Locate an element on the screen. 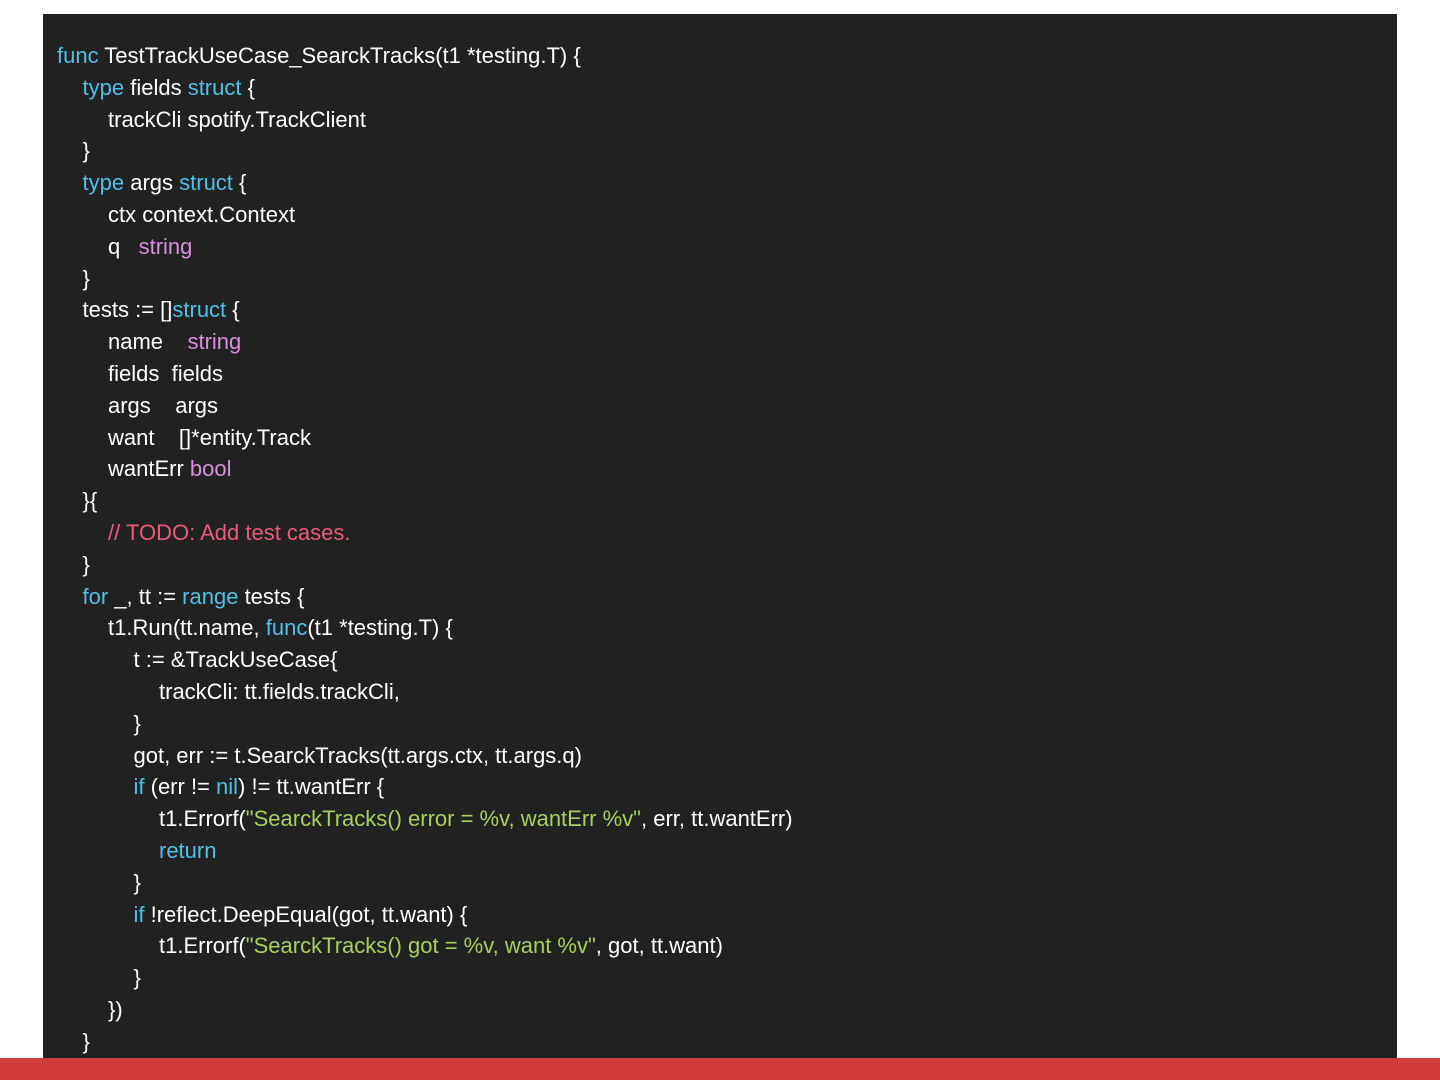  code-token: wantErr is located at coordinates (149, 469).